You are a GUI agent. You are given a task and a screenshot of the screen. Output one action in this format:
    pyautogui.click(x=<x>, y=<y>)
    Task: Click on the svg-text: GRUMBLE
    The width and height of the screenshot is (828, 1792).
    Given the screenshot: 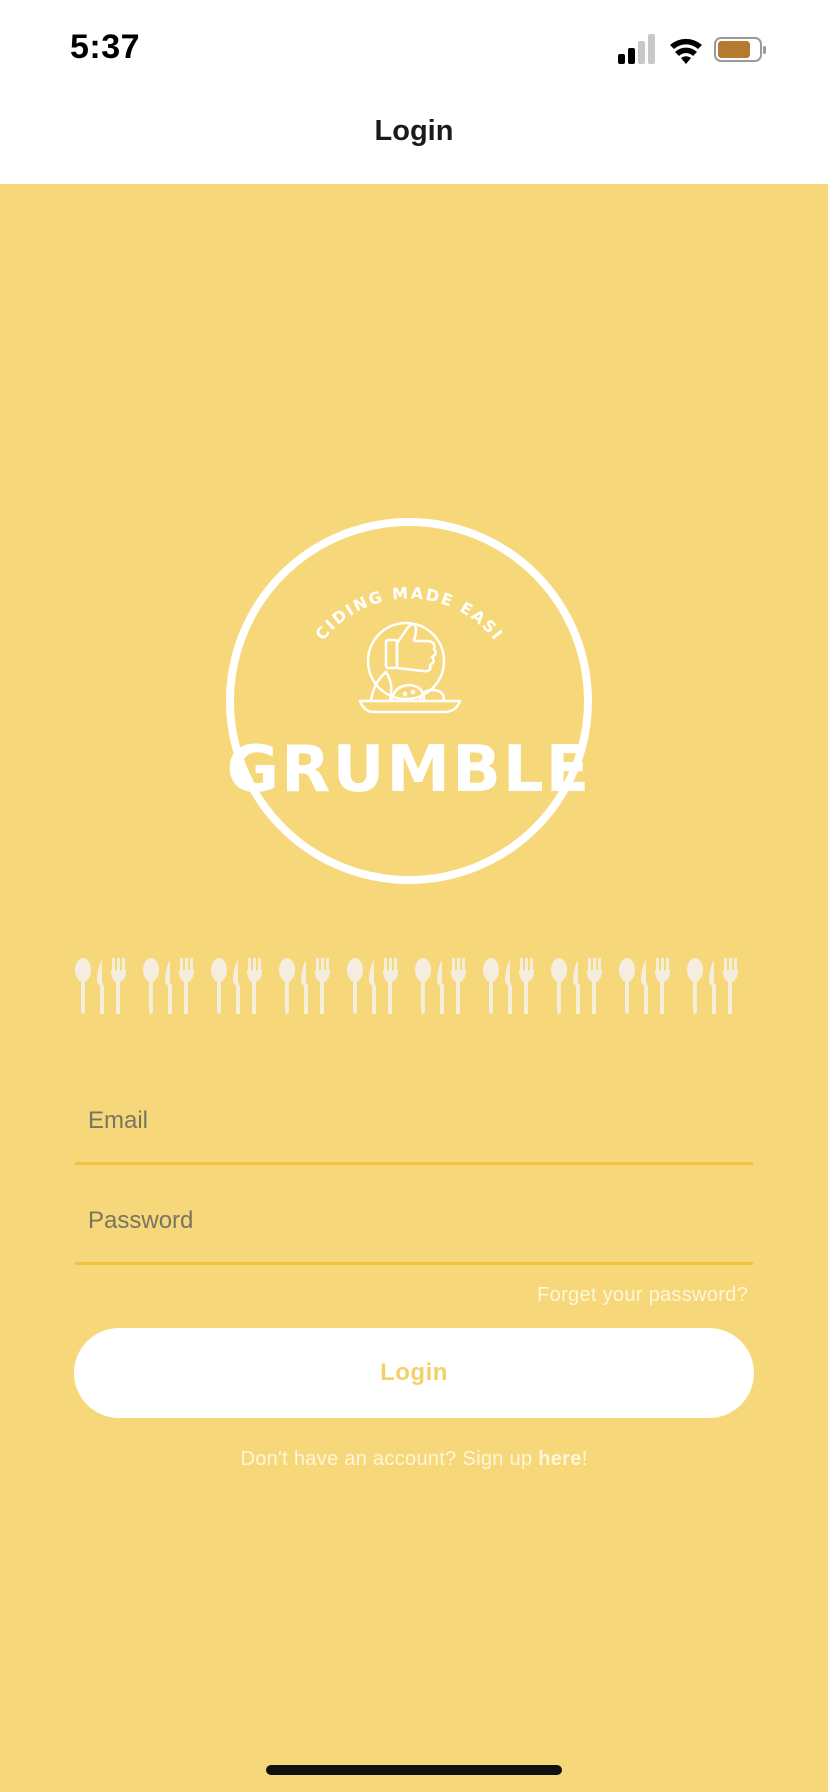 What is the action you would take?
    pyautogui.click(x=409, y=770)
    